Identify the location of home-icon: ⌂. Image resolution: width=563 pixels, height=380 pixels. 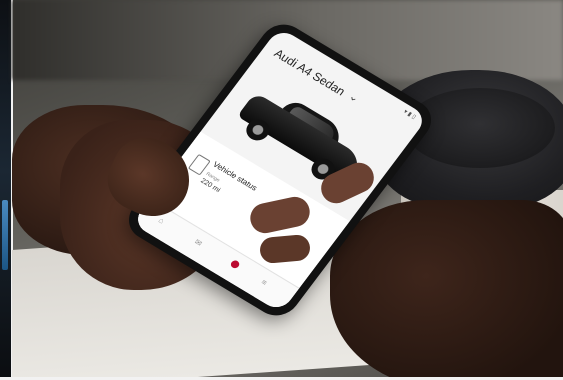
(162, 221).